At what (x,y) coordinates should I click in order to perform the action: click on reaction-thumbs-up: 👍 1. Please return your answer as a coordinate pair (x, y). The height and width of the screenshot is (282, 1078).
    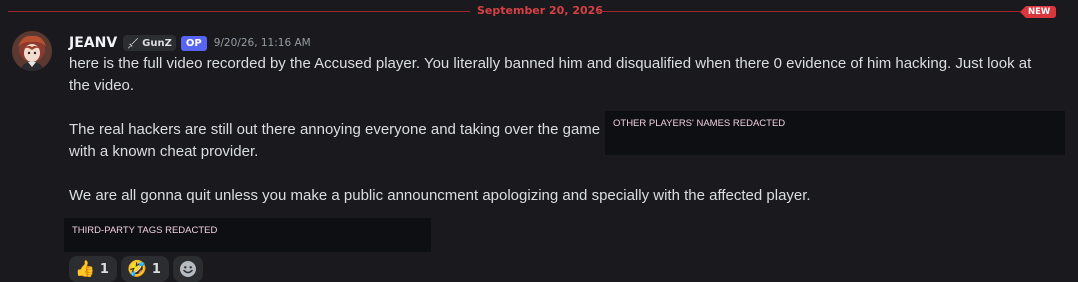
    Looking at the image, I should click on (93, 269).